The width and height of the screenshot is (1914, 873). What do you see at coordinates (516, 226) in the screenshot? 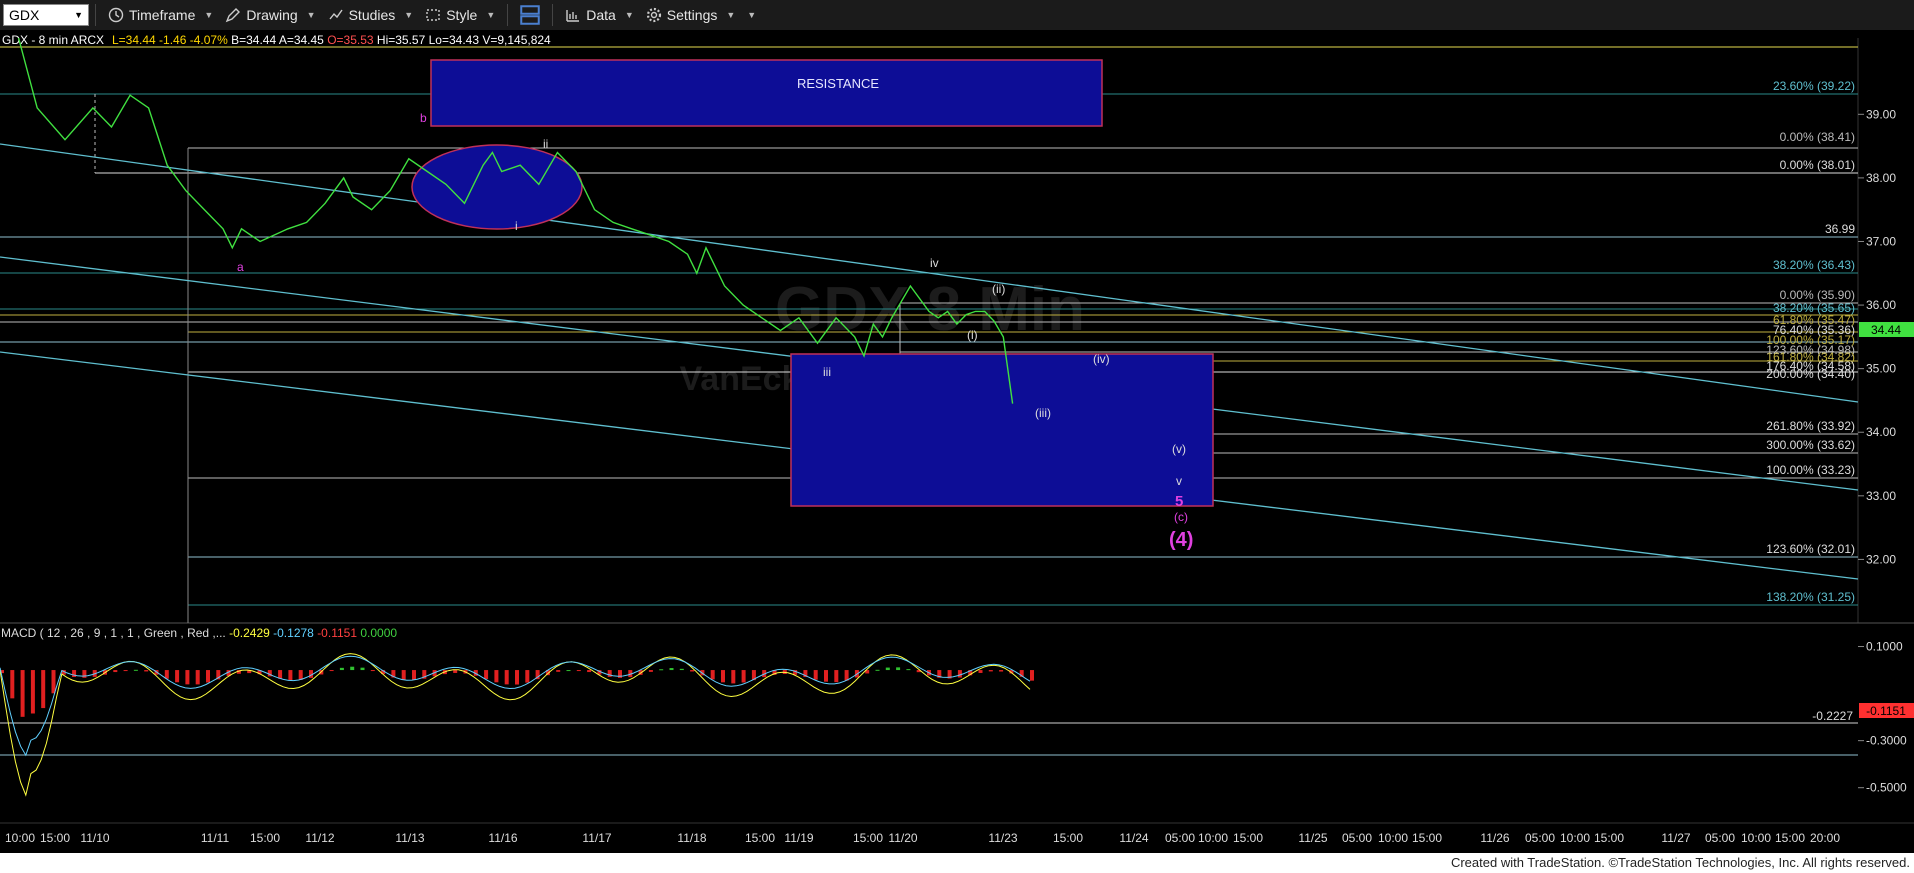
I see `wave-label: i` at bounding box center [516, 226].